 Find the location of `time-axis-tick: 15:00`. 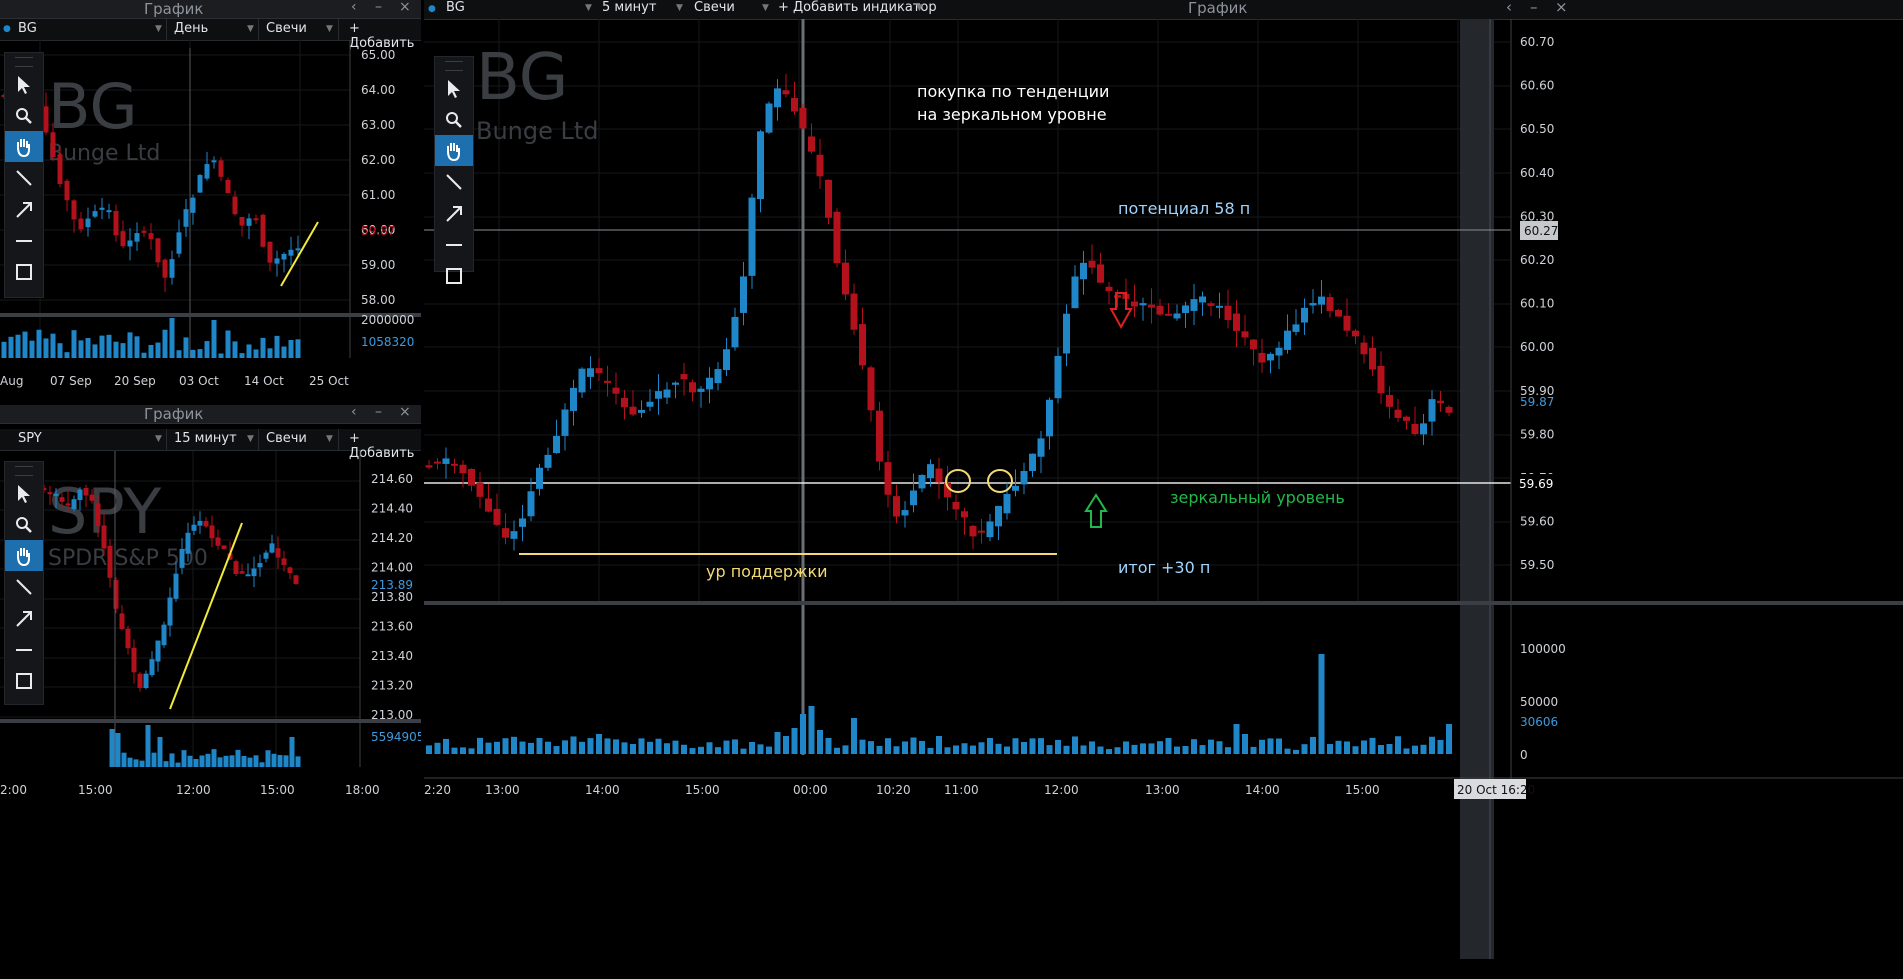

time-axis-tick: 15:00 is located at coordinates (277, 790).